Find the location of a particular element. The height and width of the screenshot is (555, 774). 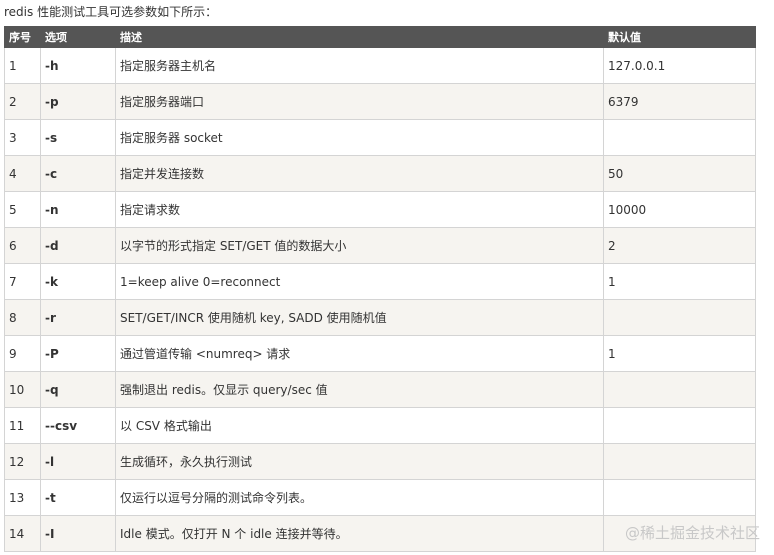

cell-no: 12 is located at coordinates (22, 461).